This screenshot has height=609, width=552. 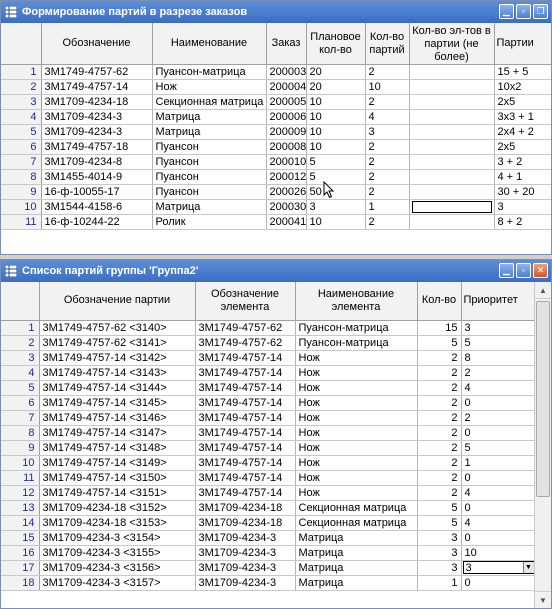 What do you see at coordinates (543, 290) in the screenshot?
I see `scroll-up-arrow-icon: ▲` at bounding box center [543, 290].